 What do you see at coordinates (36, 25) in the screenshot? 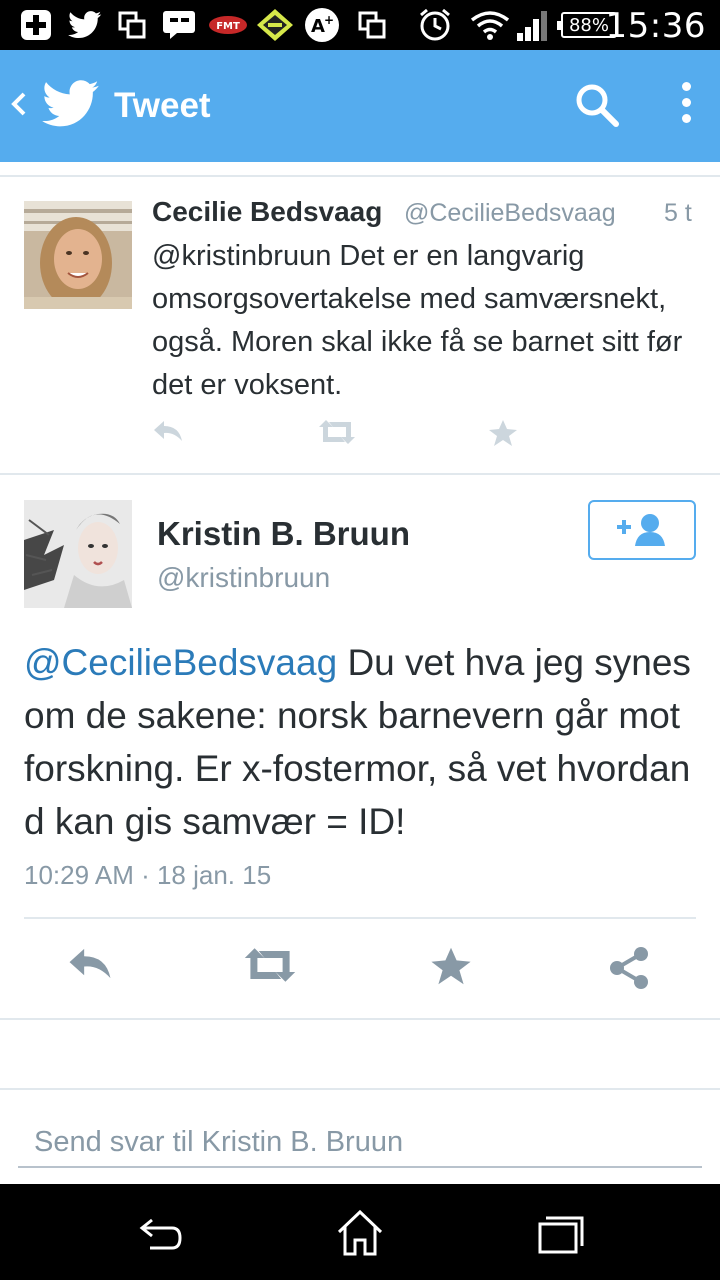
I see `add-icon` at bounding box center [36, 25].